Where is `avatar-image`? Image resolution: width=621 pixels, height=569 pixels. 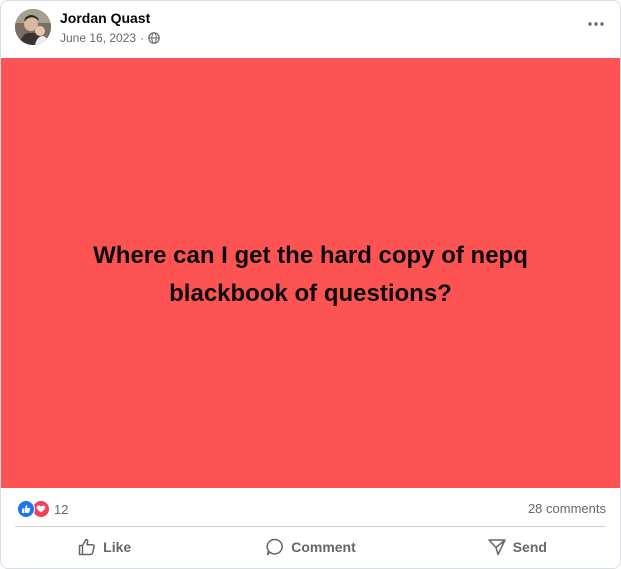 avatar-image is located at coordinates (33, 27).